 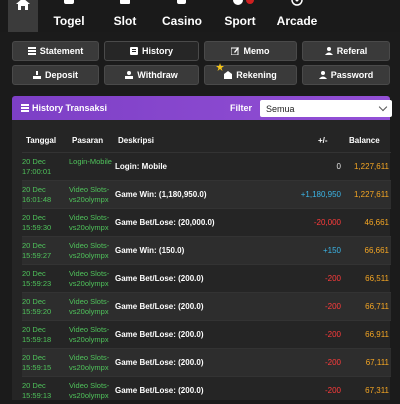 I want to click on row-amount: +150, so click(x=331, y=250).